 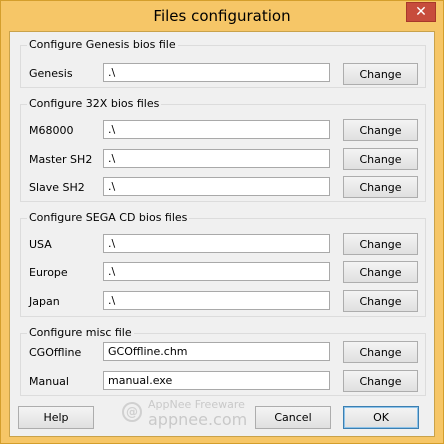 I want to click on master-sh2-path-field: .\, so click(x=216, y=158).